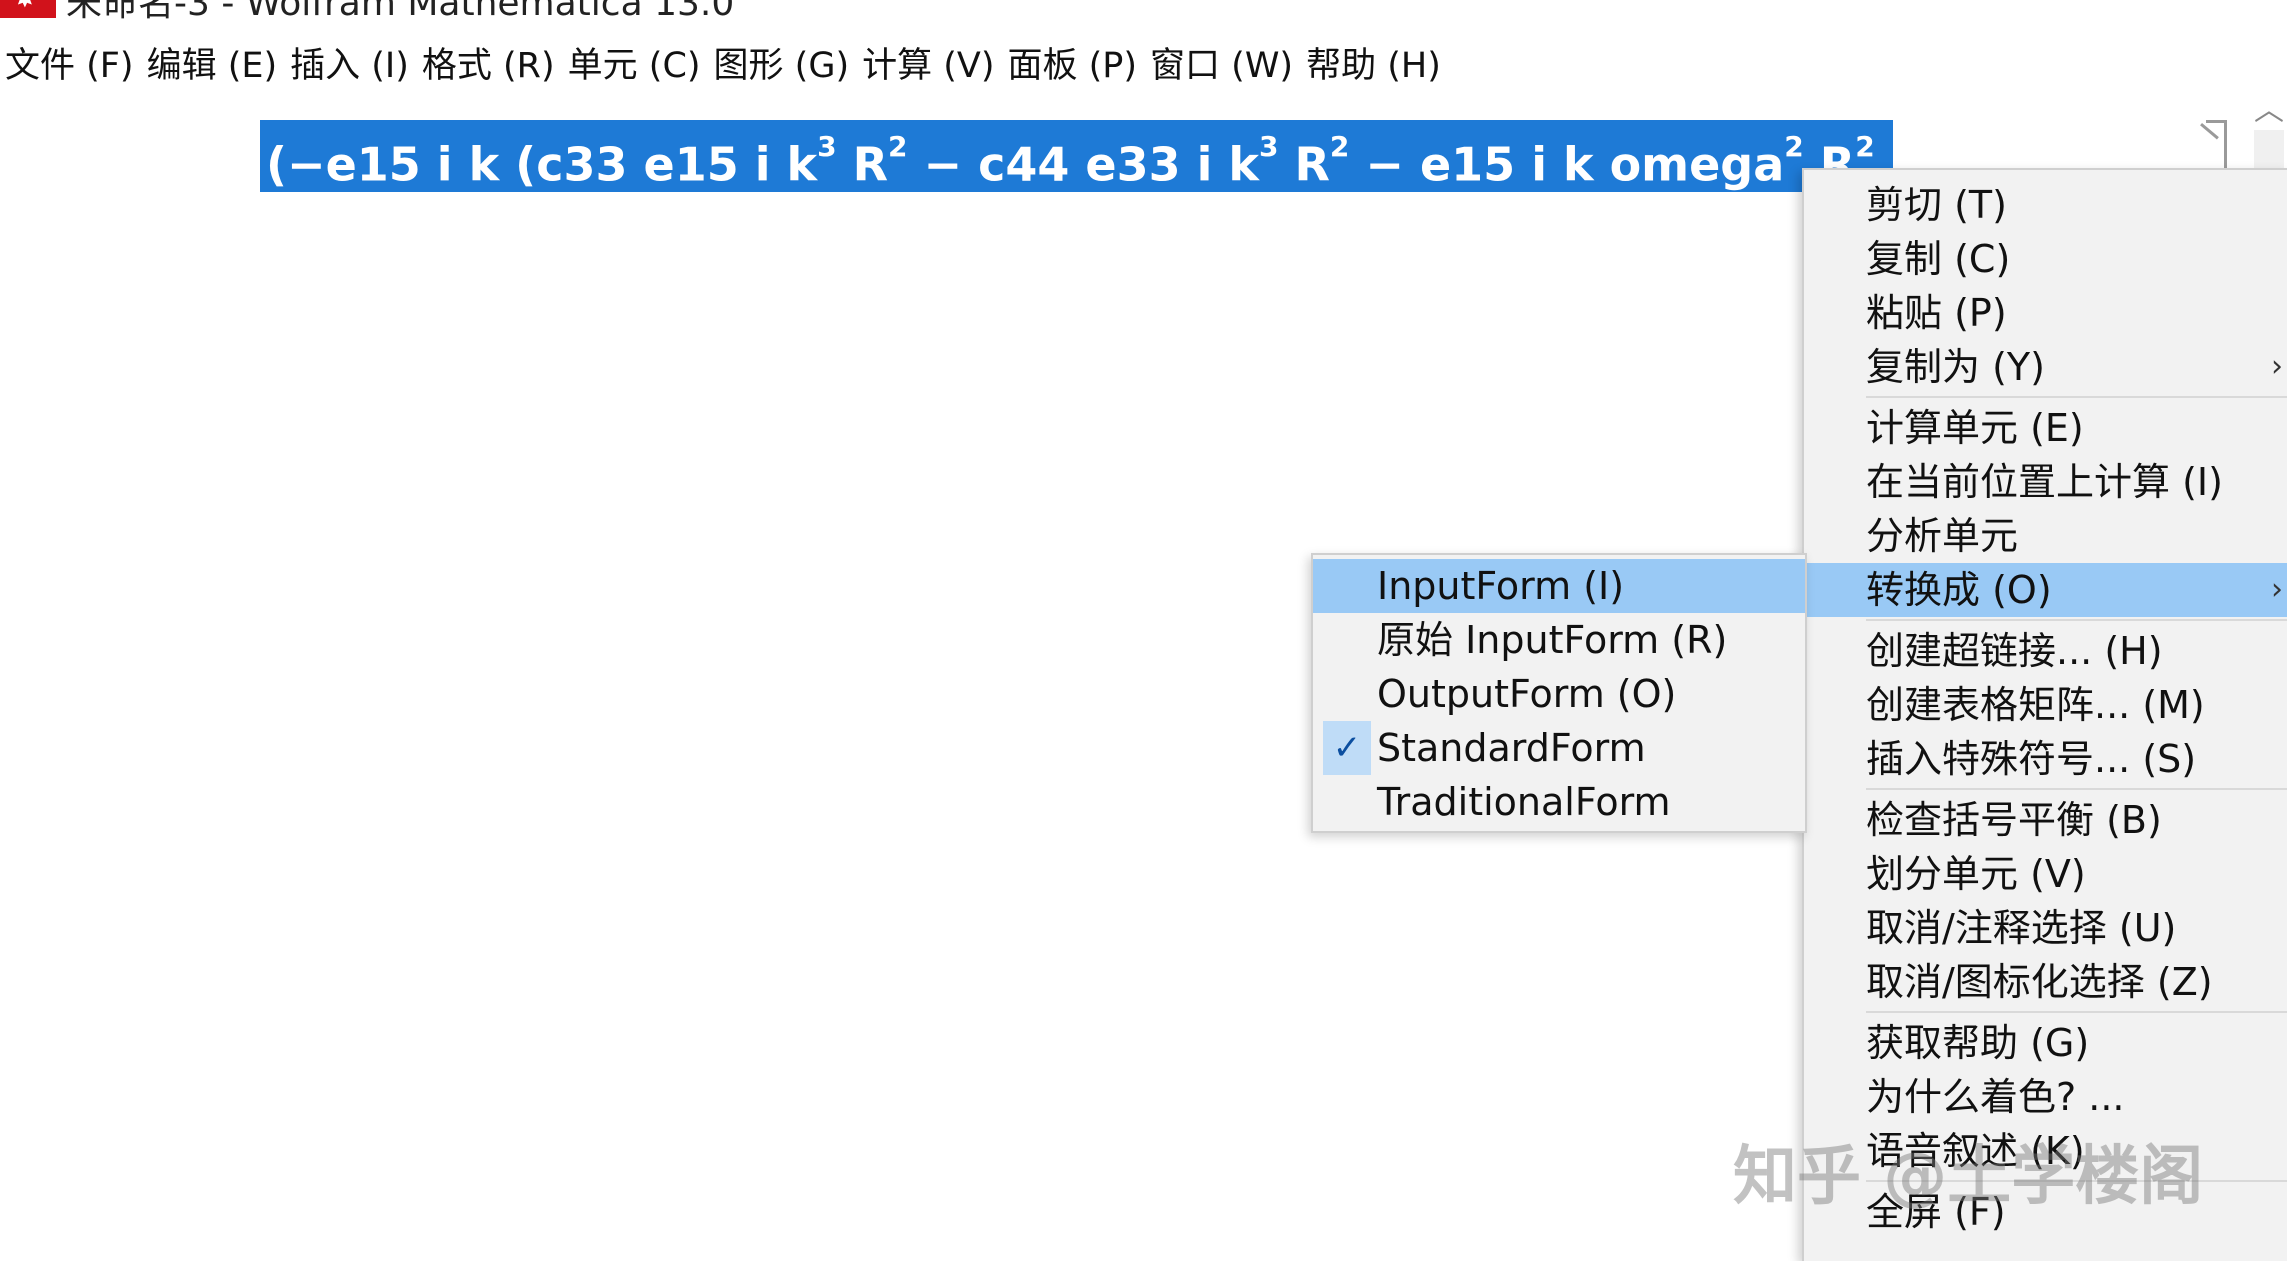 The width and height of the screenshot is (2287, 1261). Describe the element at coordinates (1070, 62) in the screenshot. I see `menu-palettes: 面板 (P)` at that location.